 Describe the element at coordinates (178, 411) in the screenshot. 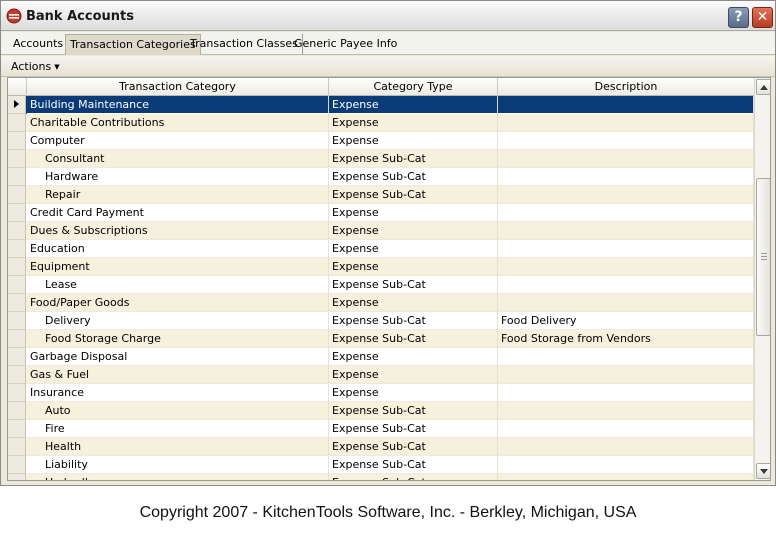

I see `cell-transaction-category: Auto` at that location.